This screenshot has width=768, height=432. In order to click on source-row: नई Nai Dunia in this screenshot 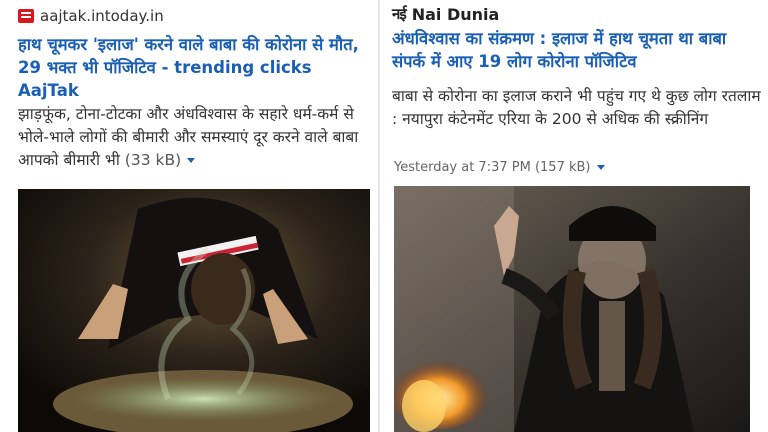, I will do `click(445, 14)`.